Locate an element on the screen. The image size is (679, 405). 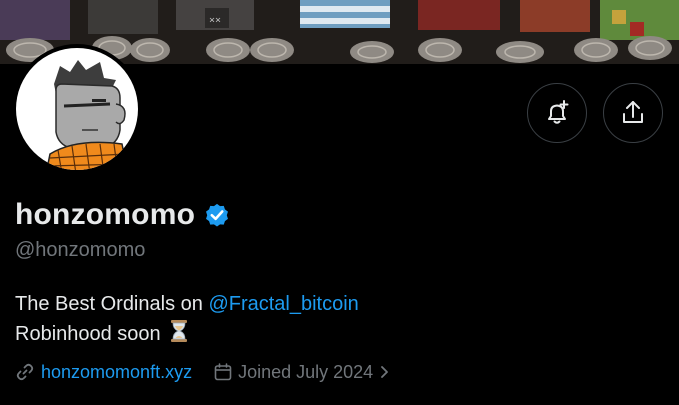
joined-date: Joined July 2024 is located at coordinates (301, 372).